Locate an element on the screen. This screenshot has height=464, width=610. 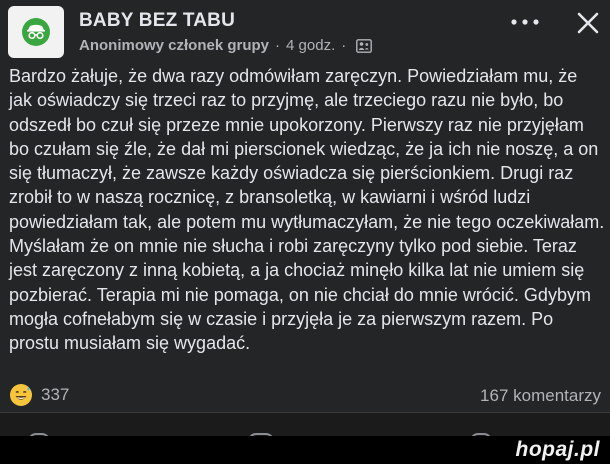
post-meta: Anonimowy członek grupy · 4 godz. · is located at coordinates (226, 45).